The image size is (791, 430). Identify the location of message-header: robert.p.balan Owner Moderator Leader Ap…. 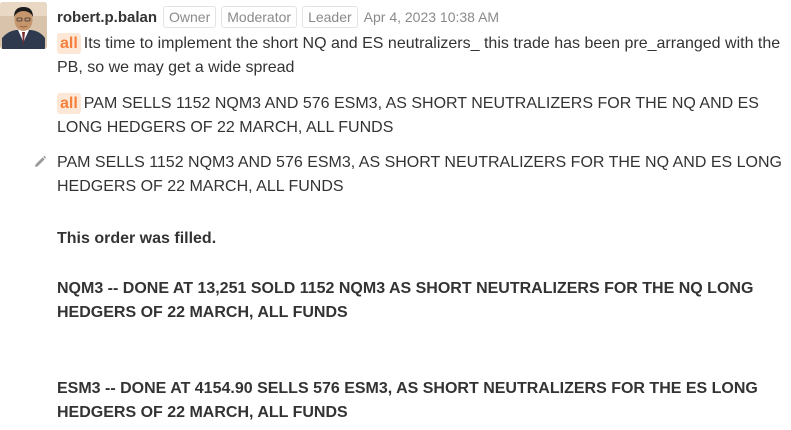
(278, 17).